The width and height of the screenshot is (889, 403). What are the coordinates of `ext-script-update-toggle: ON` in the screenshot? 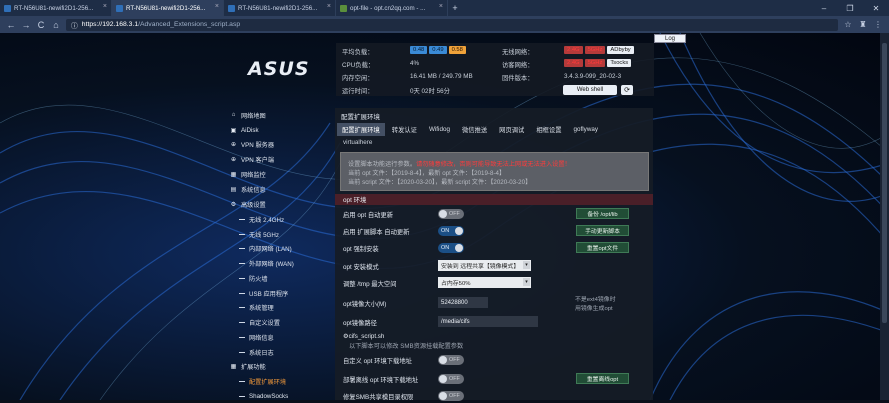 It's located at (451, 231).